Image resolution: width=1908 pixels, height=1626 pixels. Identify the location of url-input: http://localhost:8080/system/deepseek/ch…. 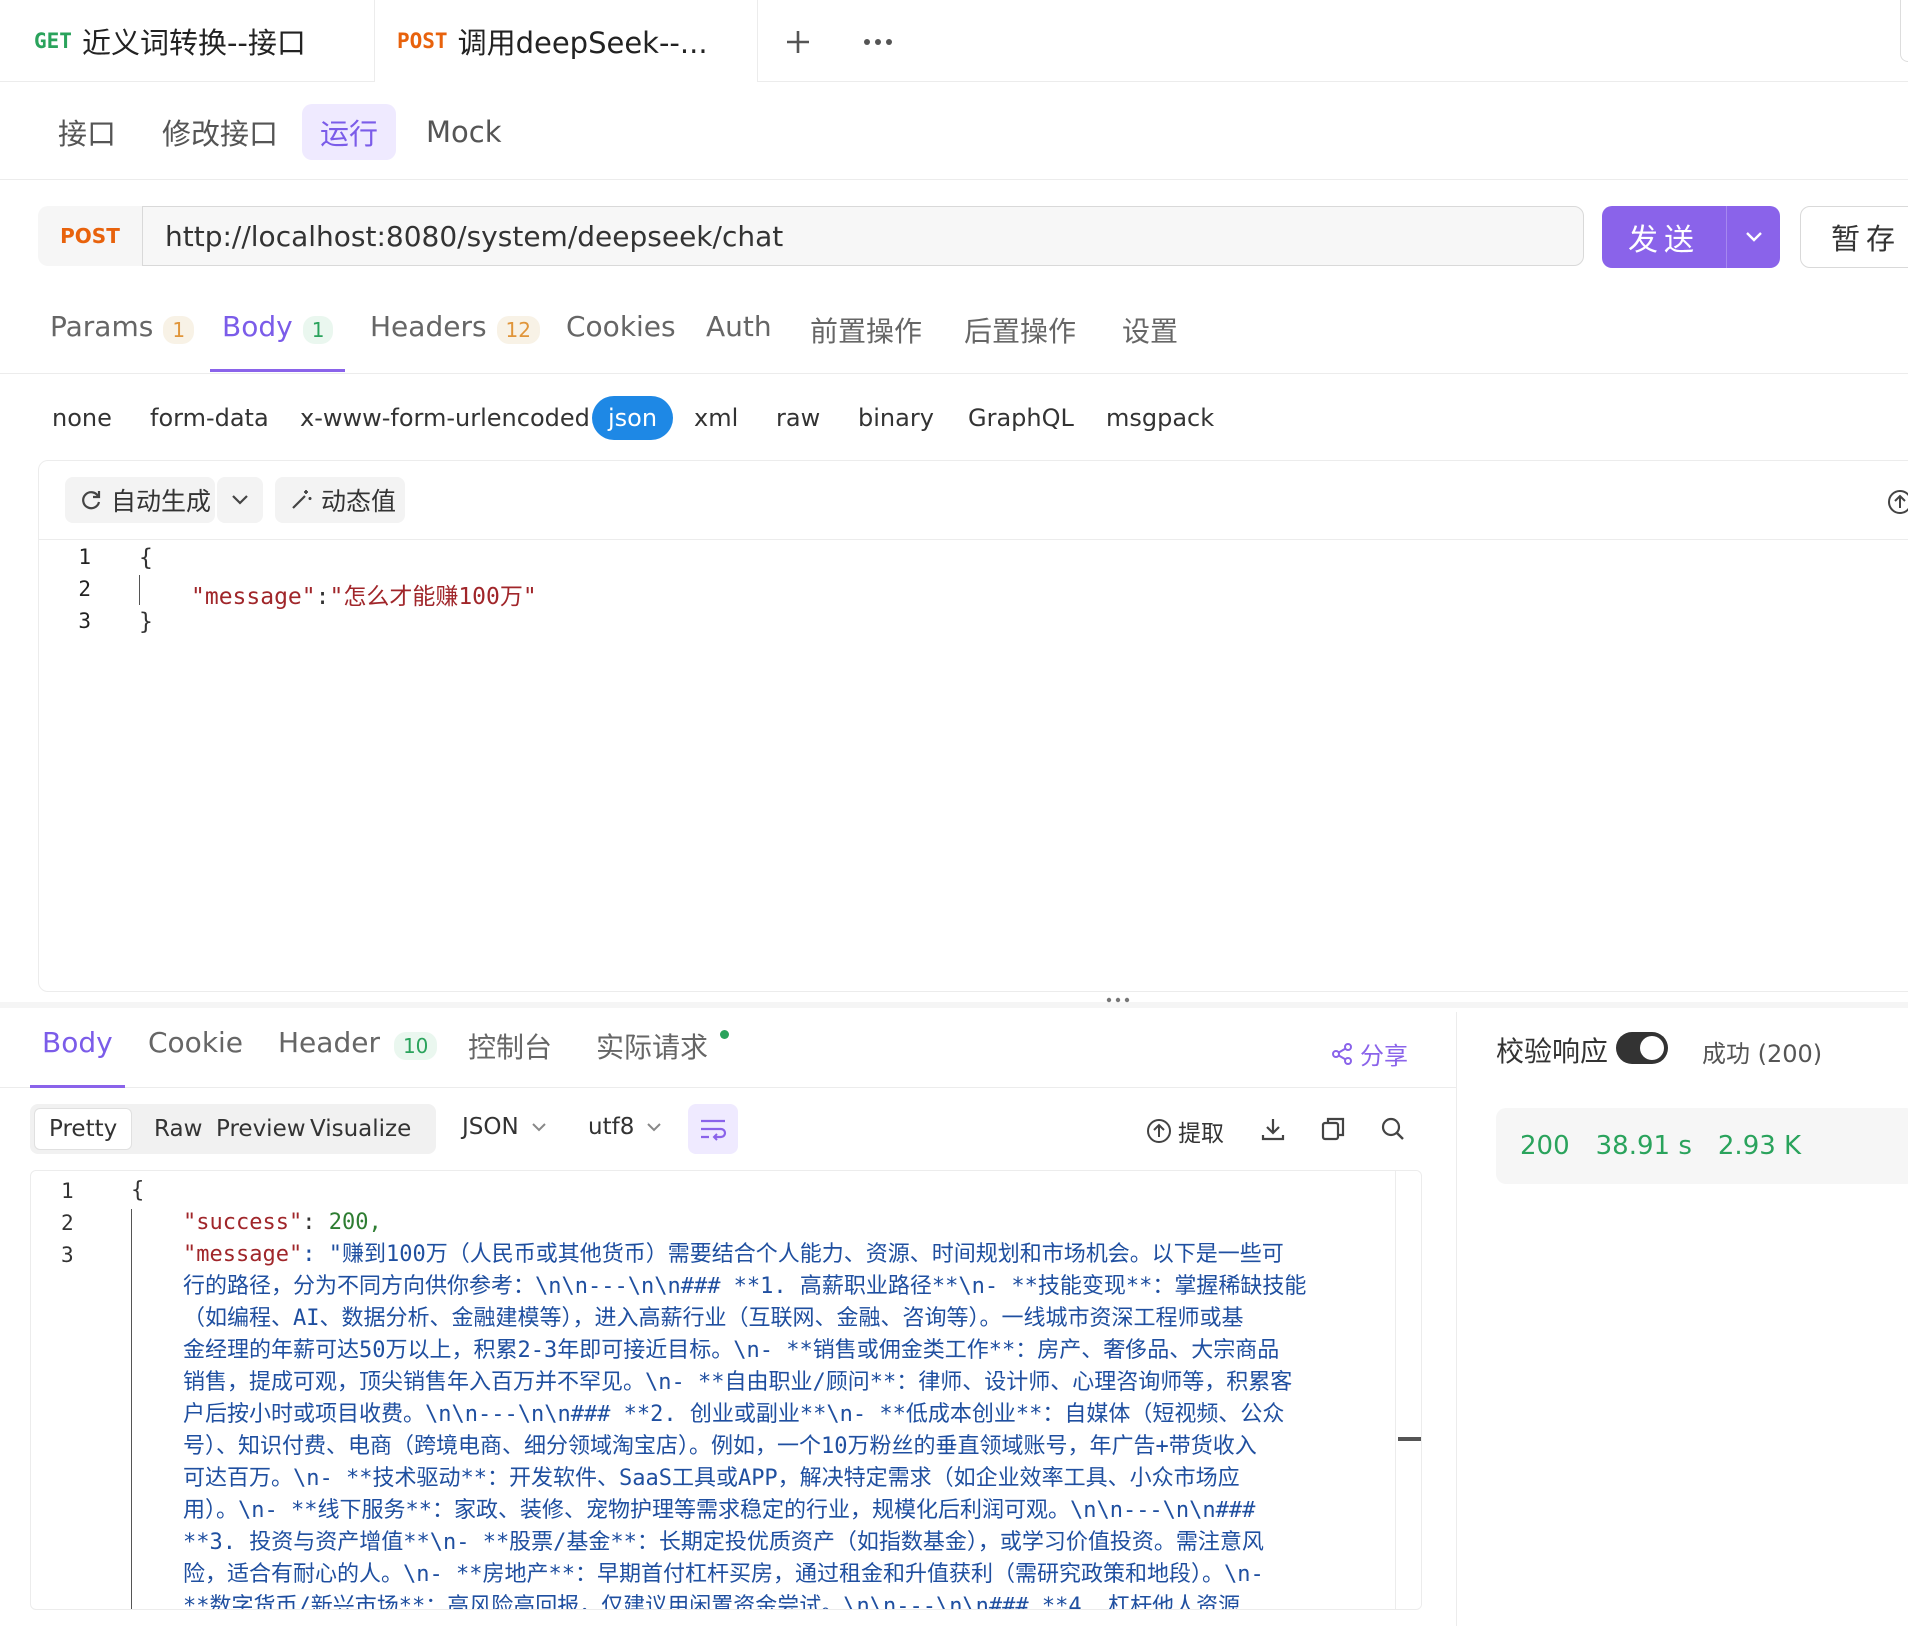
(863, 236).